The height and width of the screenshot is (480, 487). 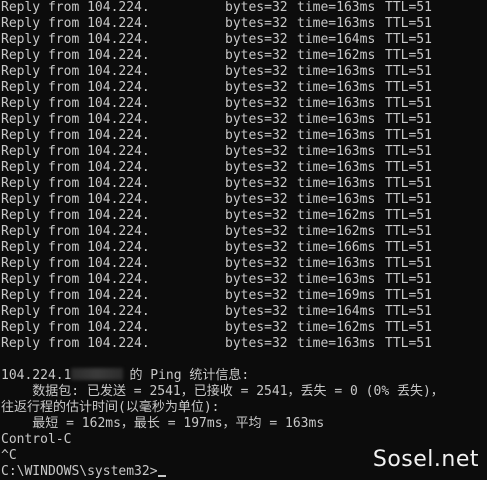 I want to click on time-text: time=166ms, so click(x=336, y=247).